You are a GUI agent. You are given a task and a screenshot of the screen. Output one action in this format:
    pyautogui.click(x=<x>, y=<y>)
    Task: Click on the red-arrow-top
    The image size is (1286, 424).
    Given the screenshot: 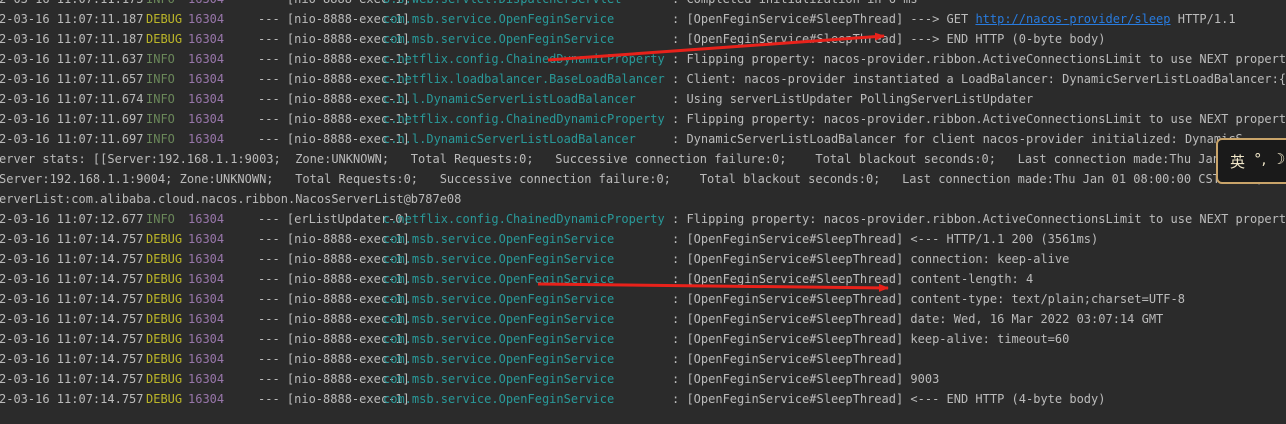 What is the action you would take?
    pyautogui.click(x=716, y=47)
    